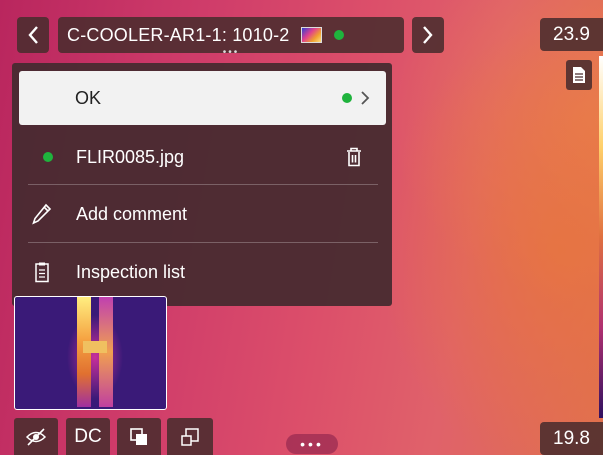  Describe the element at coordinates (339, 35) in the screenshot. I see `status-indicator` at that location.